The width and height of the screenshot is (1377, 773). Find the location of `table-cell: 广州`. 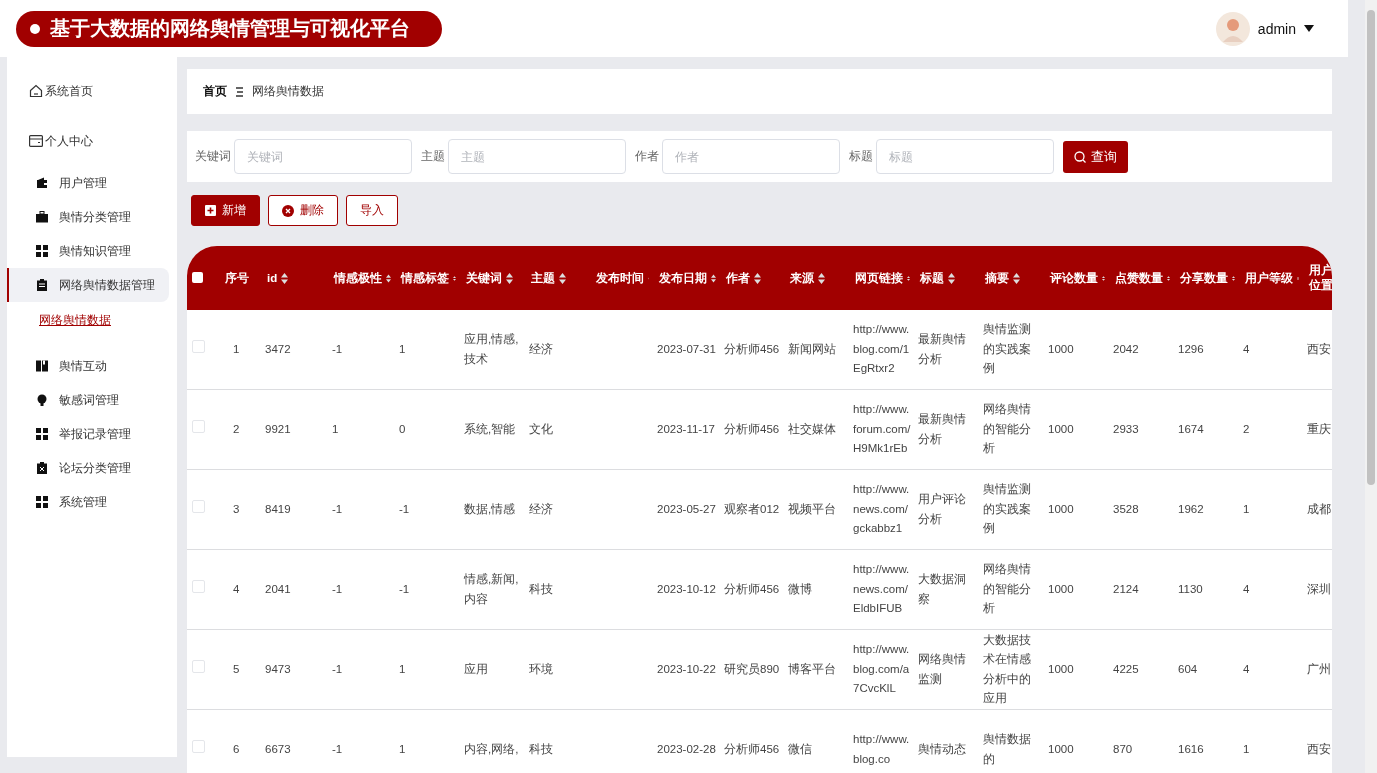

table-cell: 广州 is located at coordinates (1319, 668).